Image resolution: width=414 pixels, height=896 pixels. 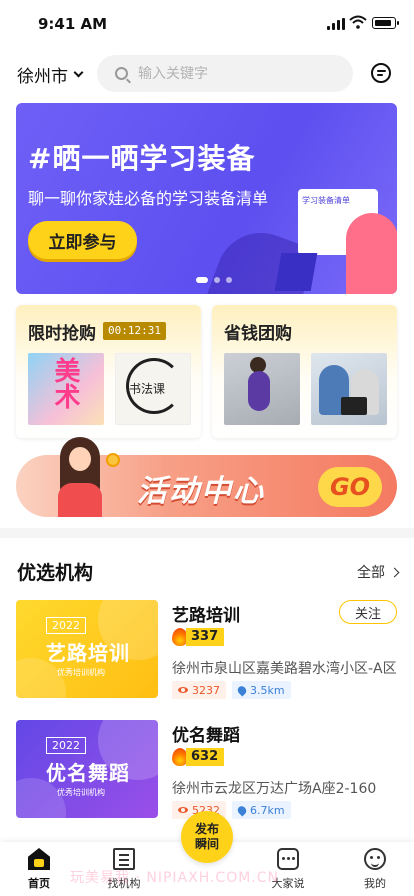 I want to click on section-divider, so click(x=207, y=533).